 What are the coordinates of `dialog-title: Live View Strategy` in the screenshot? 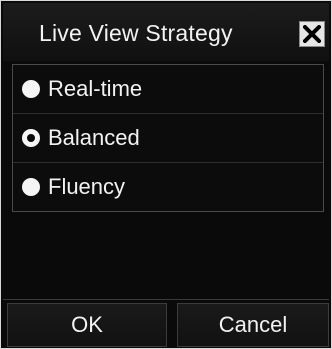 It's located at (136, 33).